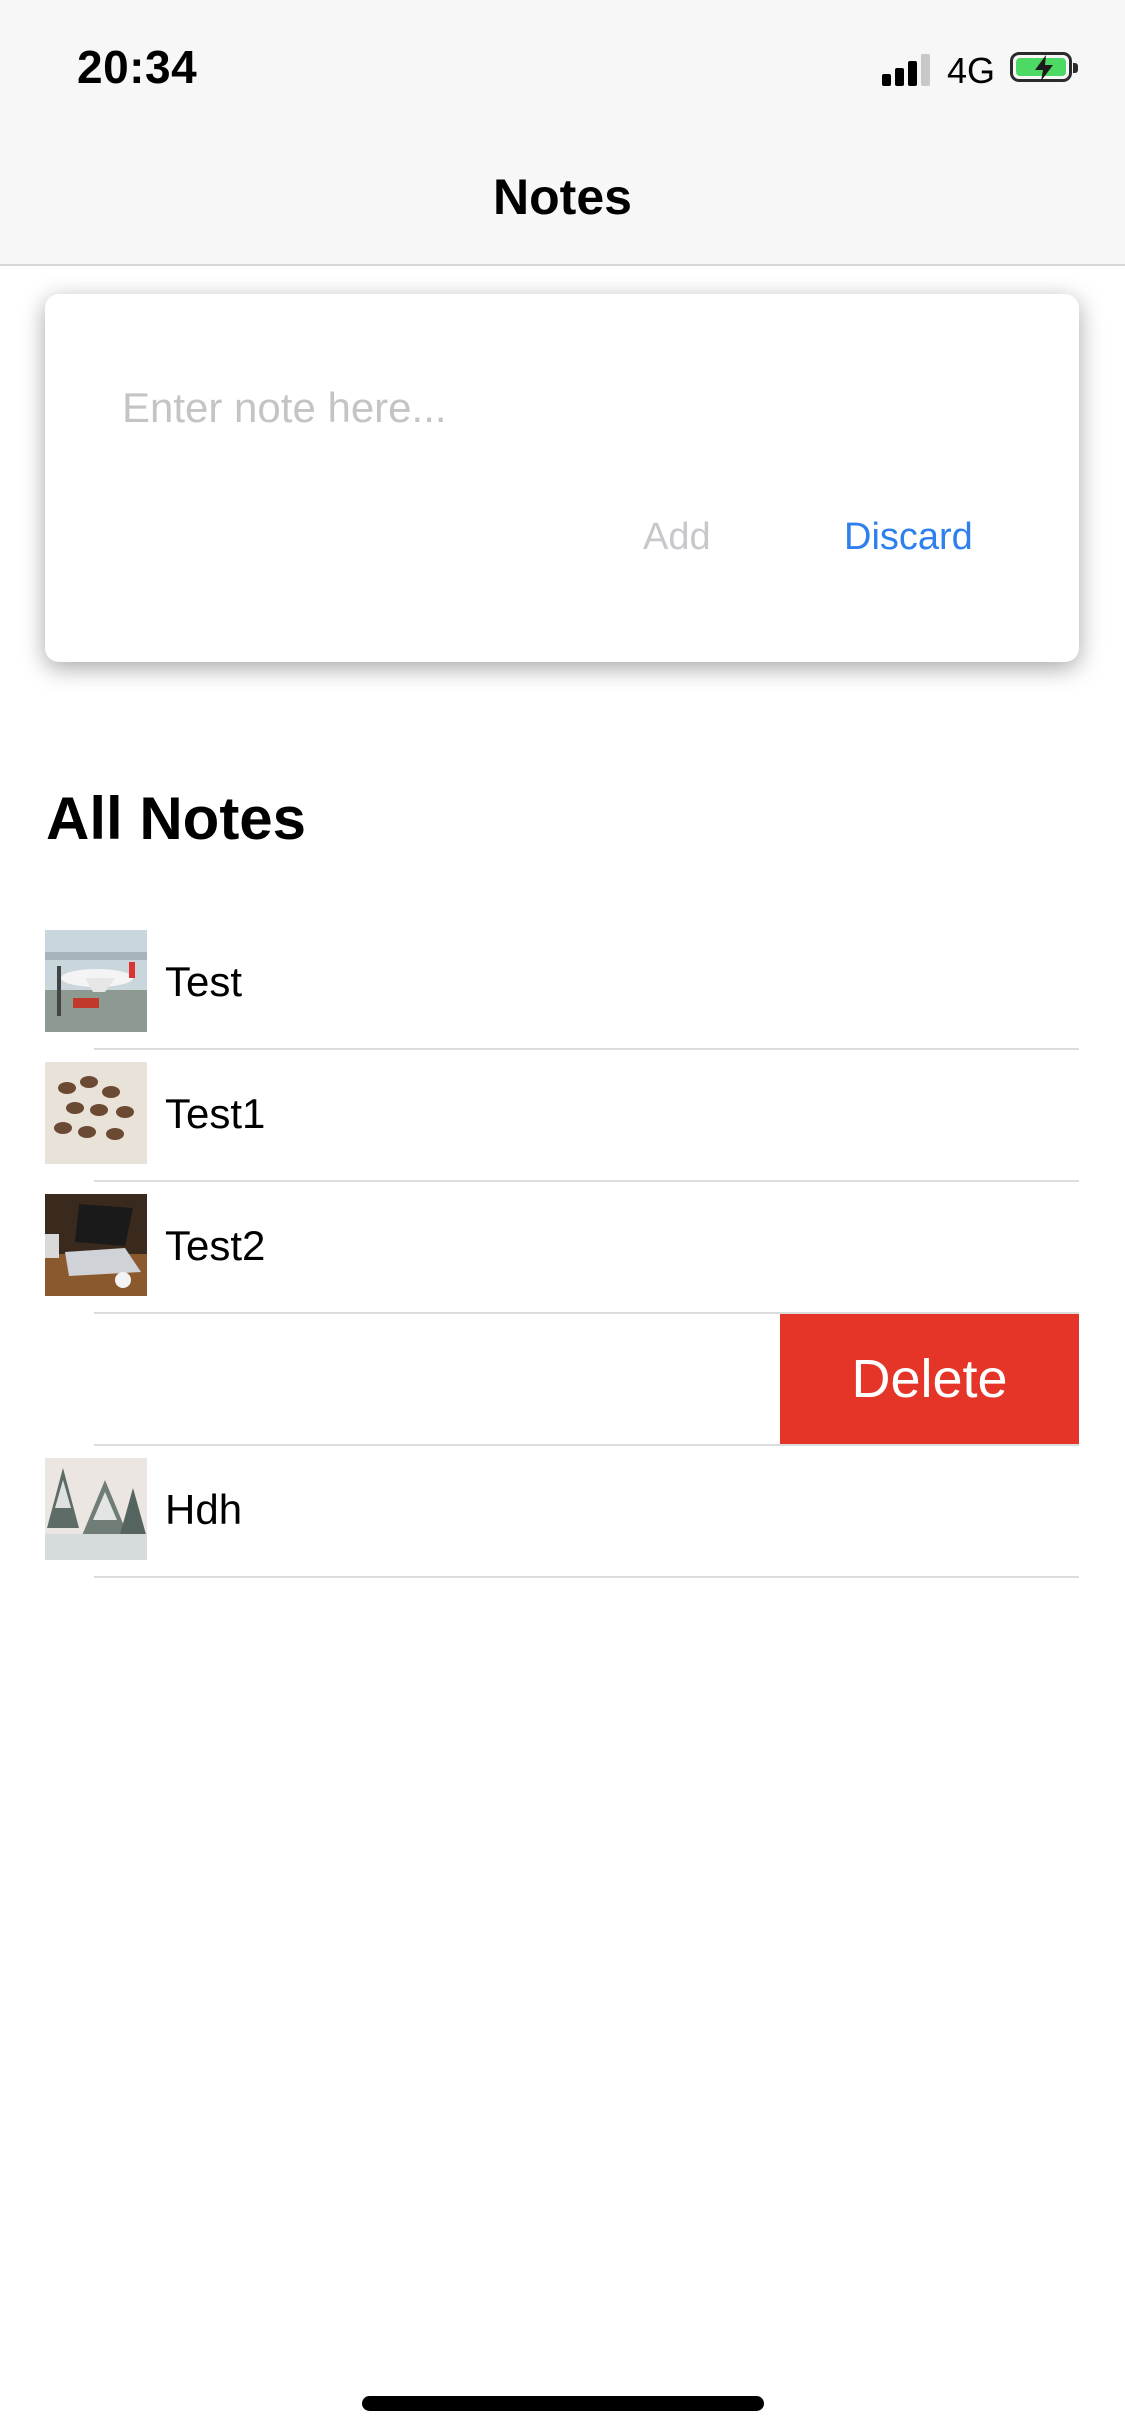 Image resolution: width=1125 pixels, height=2436 pixels. What do you see at coordinates (586, 1577) in the screenshot?
I see `row-divider` at bounding box center [586, 1577].